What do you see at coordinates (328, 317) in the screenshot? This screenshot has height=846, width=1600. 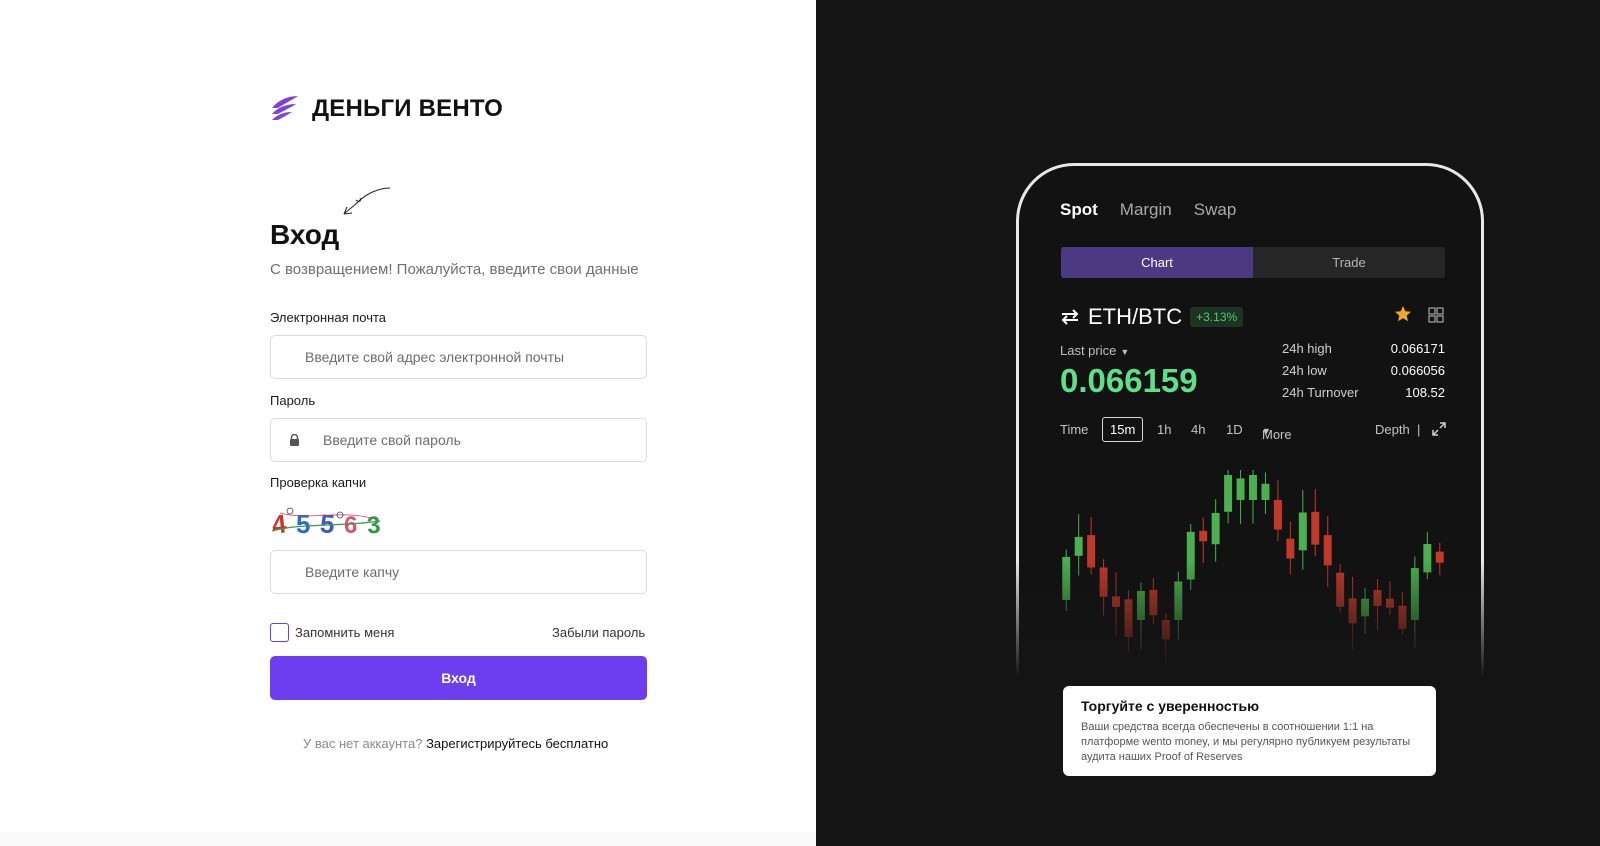 I see `email-label: Электронная почта` at bounding box center [328, 317].